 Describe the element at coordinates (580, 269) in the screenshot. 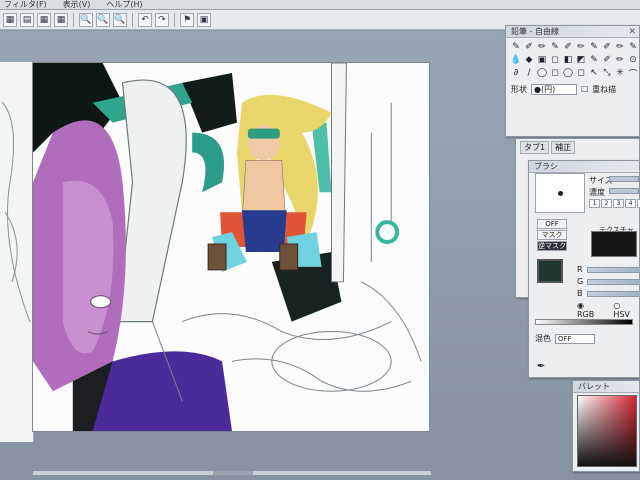

I see `r-label: R` at that location.